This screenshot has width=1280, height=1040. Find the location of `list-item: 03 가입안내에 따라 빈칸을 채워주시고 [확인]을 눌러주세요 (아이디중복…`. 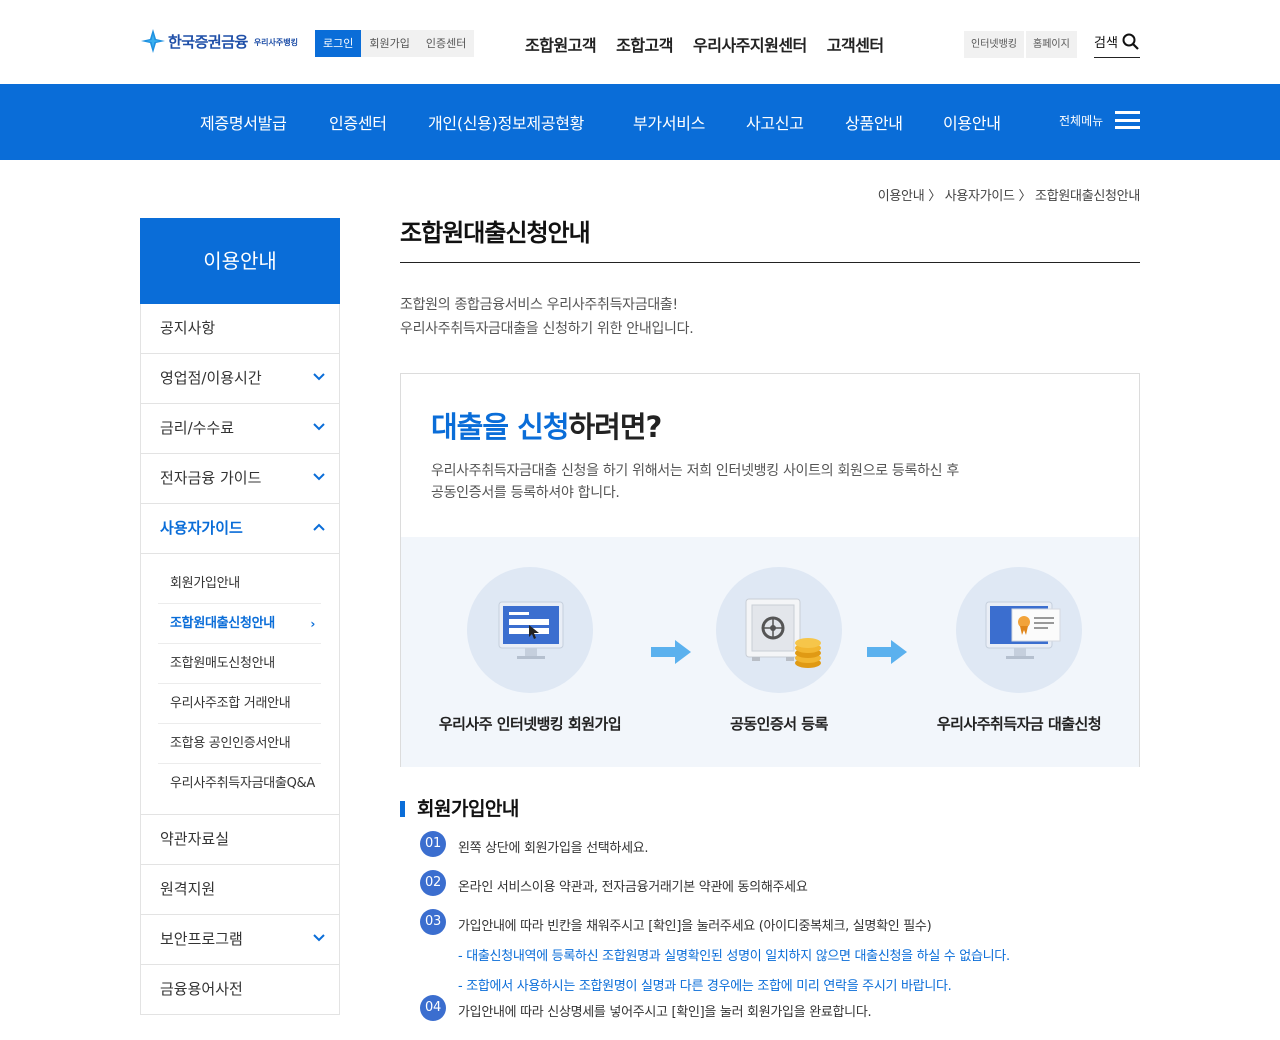

list-item: 03 가입안내에 따라 빈칸을 채워주시고 [확인]을 눌러주세요 (아이디중복… is located at coordinates (770, 955).